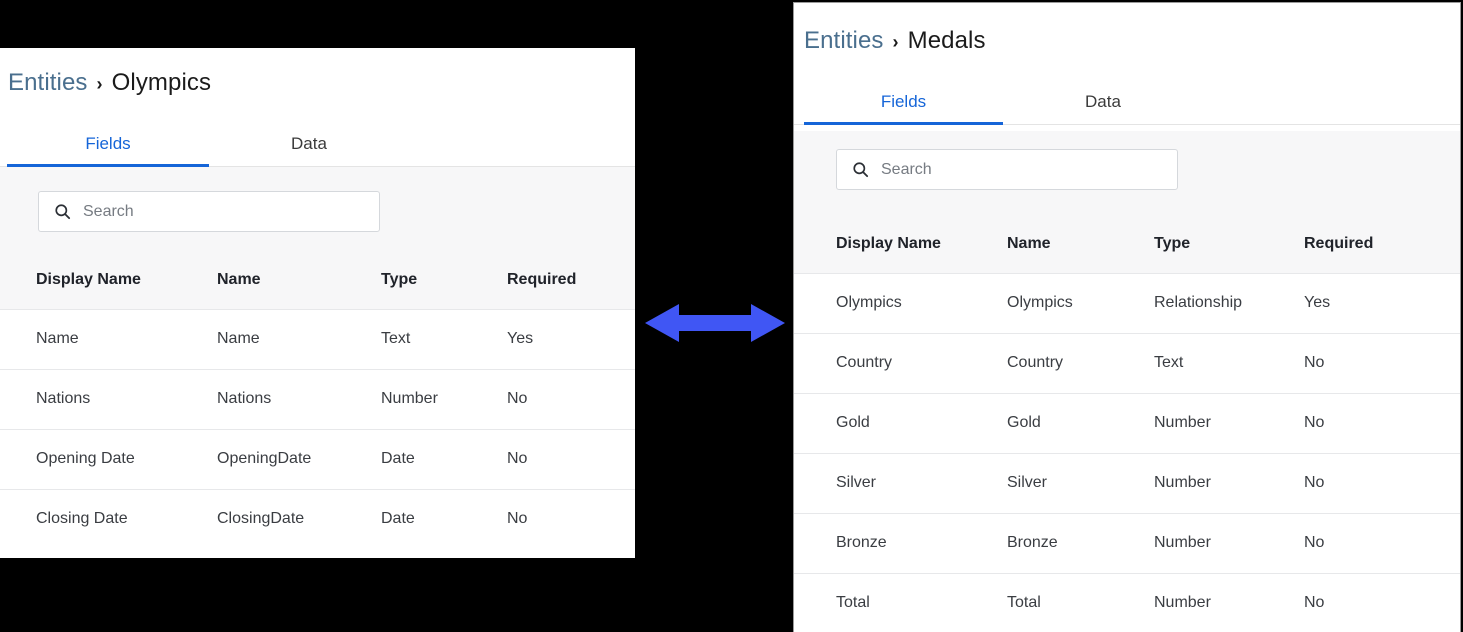 This screenshot has width=1463, height=632. Describe the element at coordinates (109, 83) in the screenshot. I see `breadcrumb: Entities › Olympics` at that location.